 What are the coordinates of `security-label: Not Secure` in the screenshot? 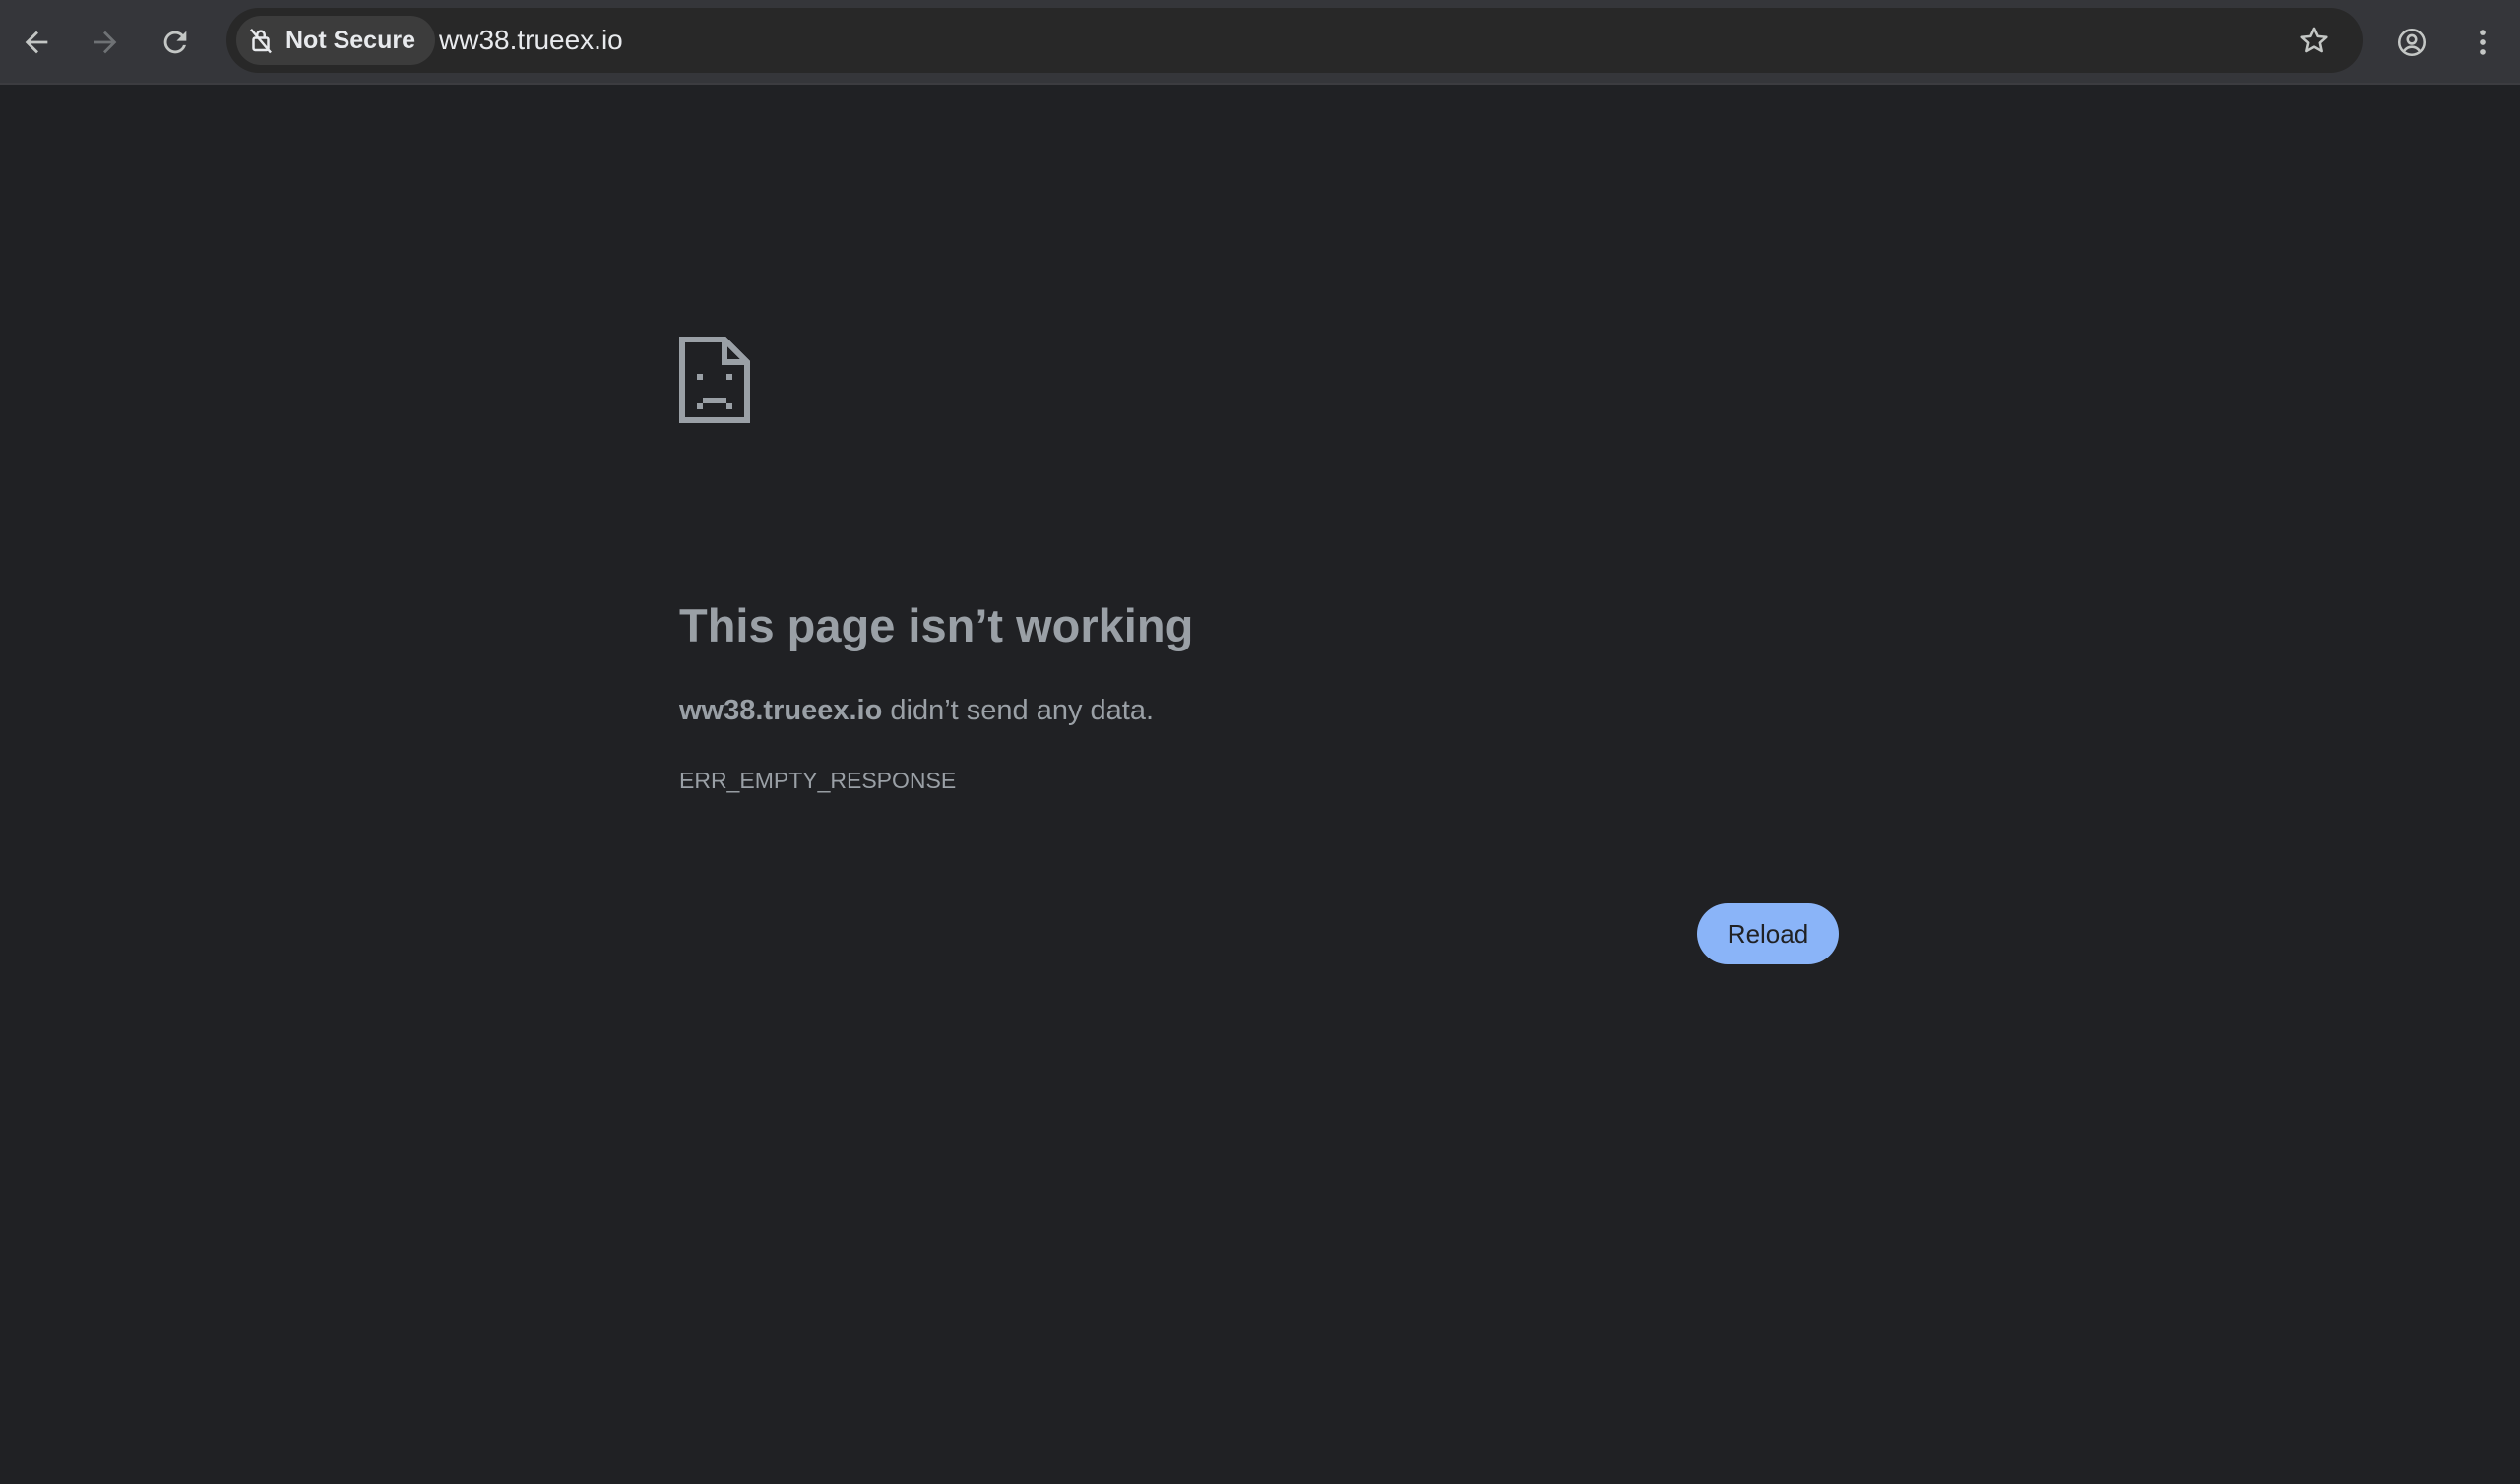 It's located at (350, 40).